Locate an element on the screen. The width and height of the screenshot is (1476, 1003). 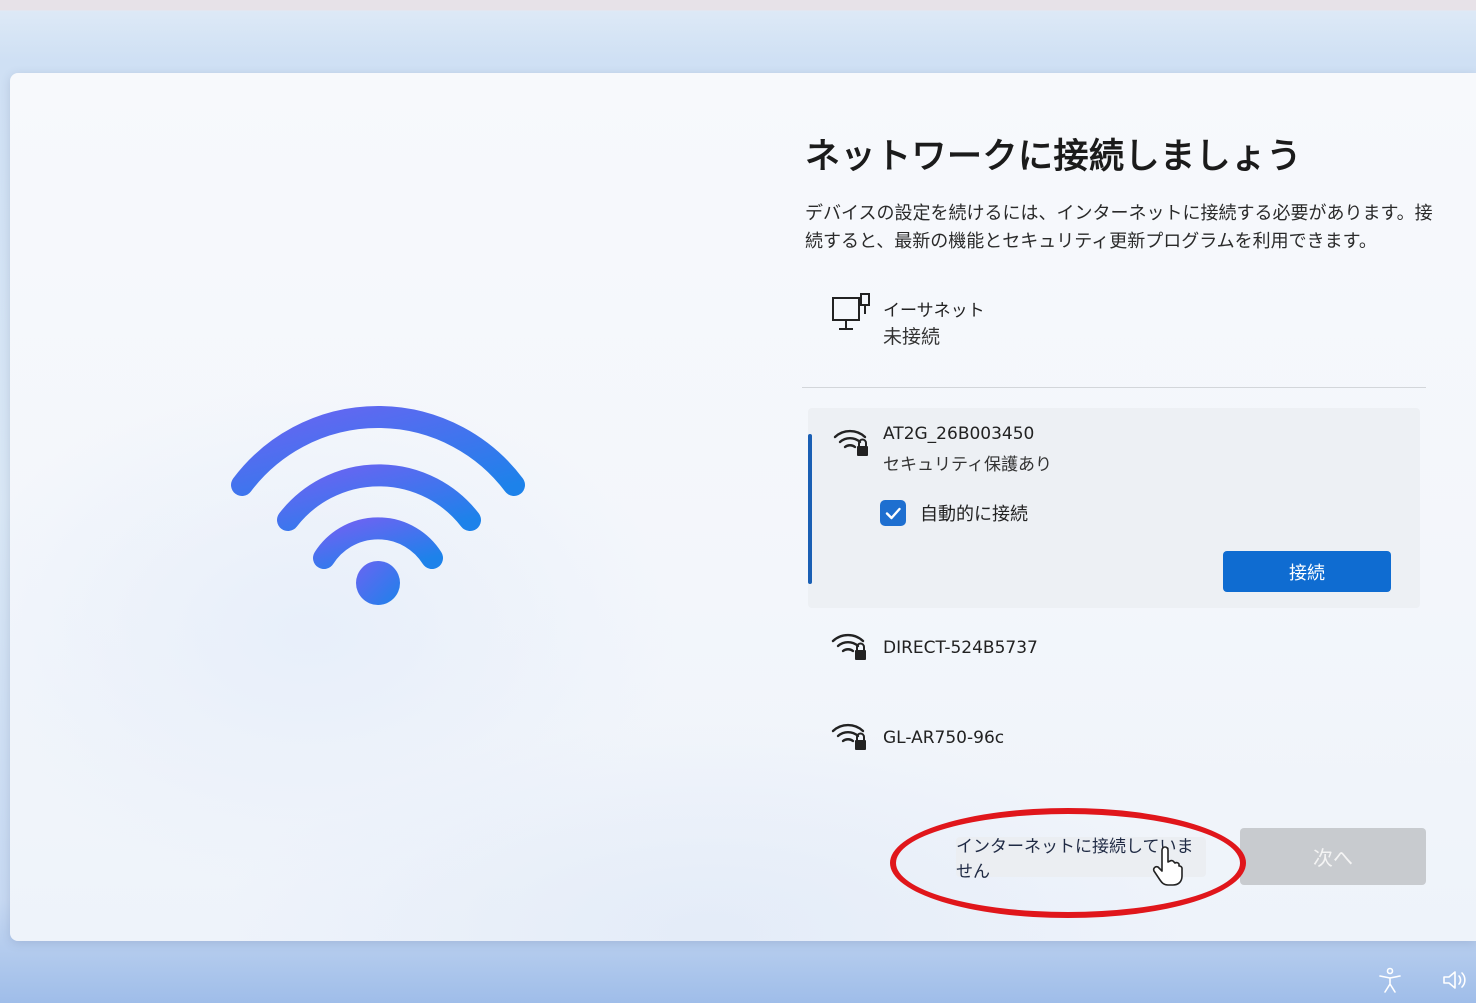
ethernet-monitor-icon is located at coordinates (851, 311).